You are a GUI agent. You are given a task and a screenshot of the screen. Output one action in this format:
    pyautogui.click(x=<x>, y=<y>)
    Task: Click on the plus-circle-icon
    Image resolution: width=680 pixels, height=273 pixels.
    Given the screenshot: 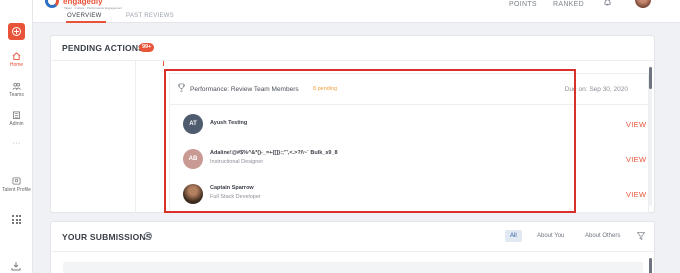 What is the action you would take?
    pyautogui.click(x=16, y=31)
    